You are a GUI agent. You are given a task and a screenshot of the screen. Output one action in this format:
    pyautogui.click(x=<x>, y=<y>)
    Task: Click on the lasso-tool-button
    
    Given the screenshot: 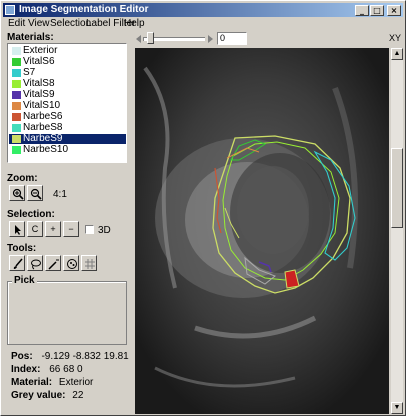 What is the action you would take?
    pyautogui.click(x=35, y=263)
    